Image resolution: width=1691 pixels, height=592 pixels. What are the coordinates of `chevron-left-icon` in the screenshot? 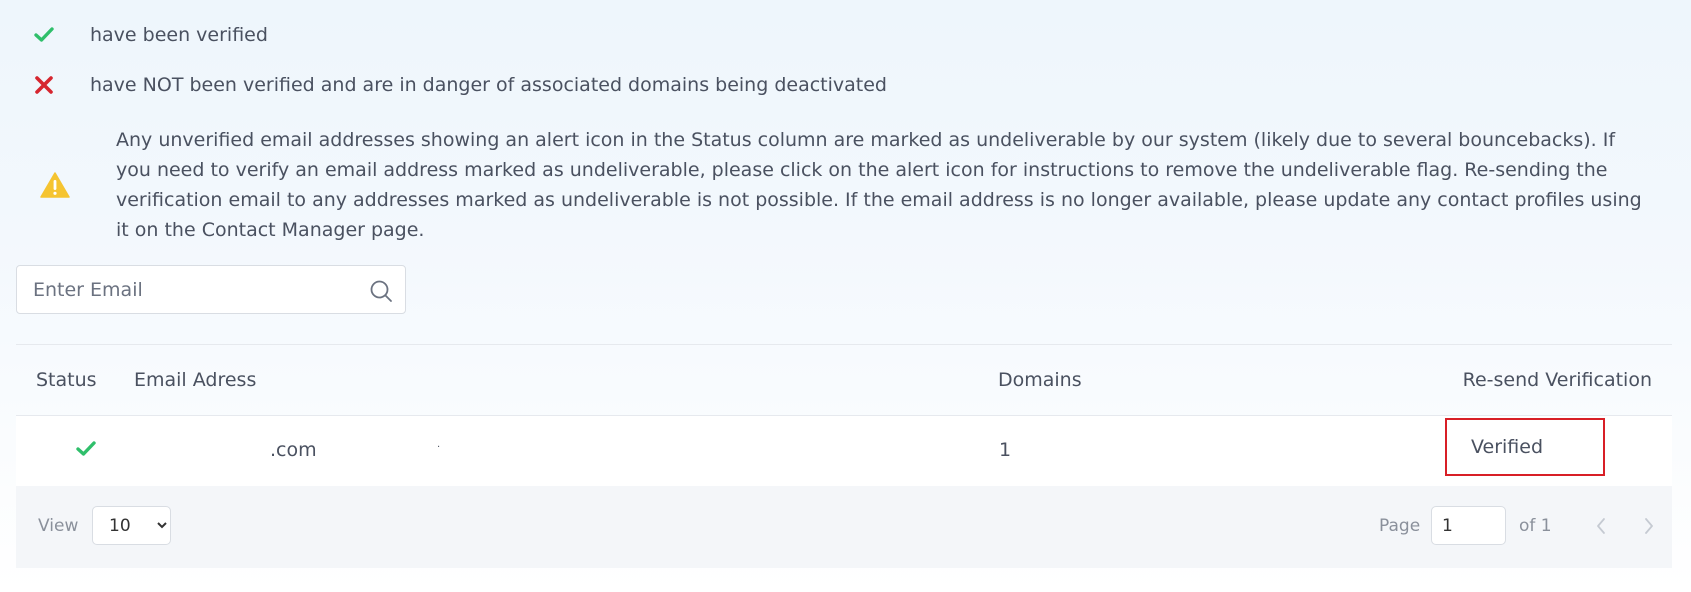 It's located at (1601, 526).